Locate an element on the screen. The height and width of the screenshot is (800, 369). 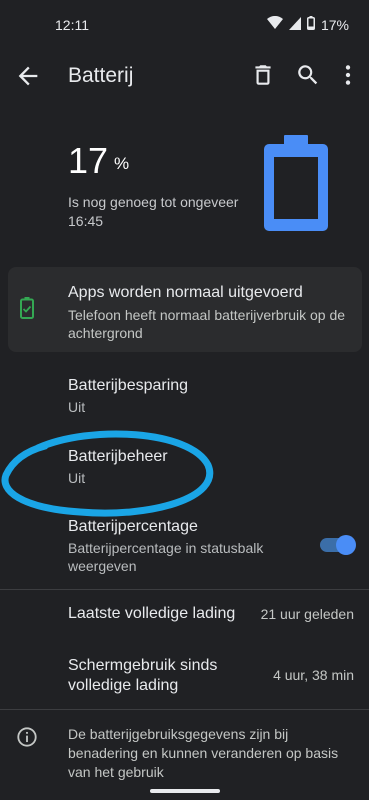
search-icon is located at coordinates (309, 76).